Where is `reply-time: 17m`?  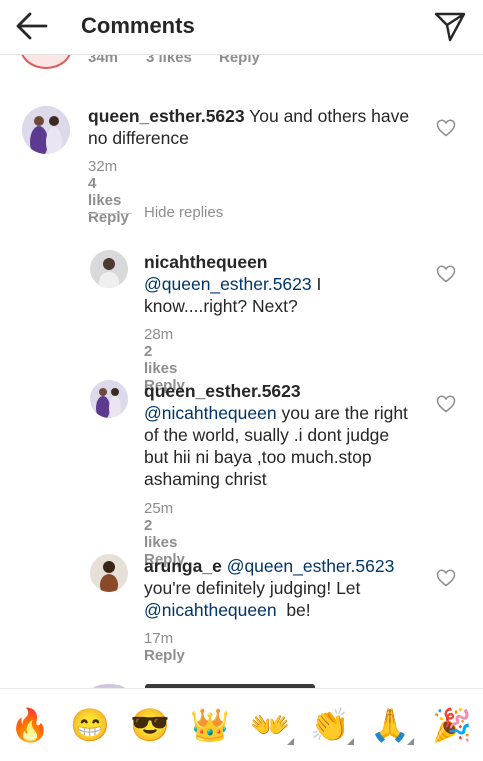 reply-time: 17m is located at coordinates (159, 638).